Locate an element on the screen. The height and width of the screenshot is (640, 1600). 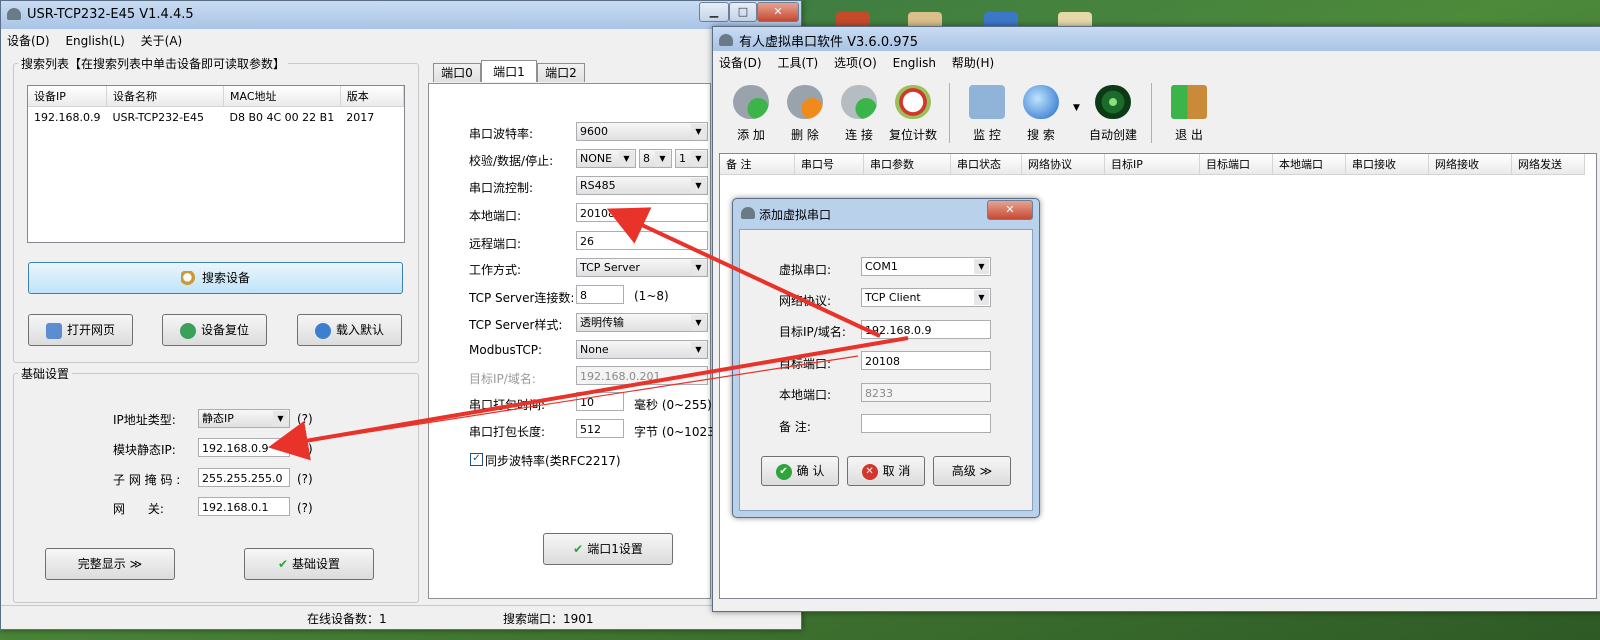
col-port: 串口号 is located at coordinates (829, 164).